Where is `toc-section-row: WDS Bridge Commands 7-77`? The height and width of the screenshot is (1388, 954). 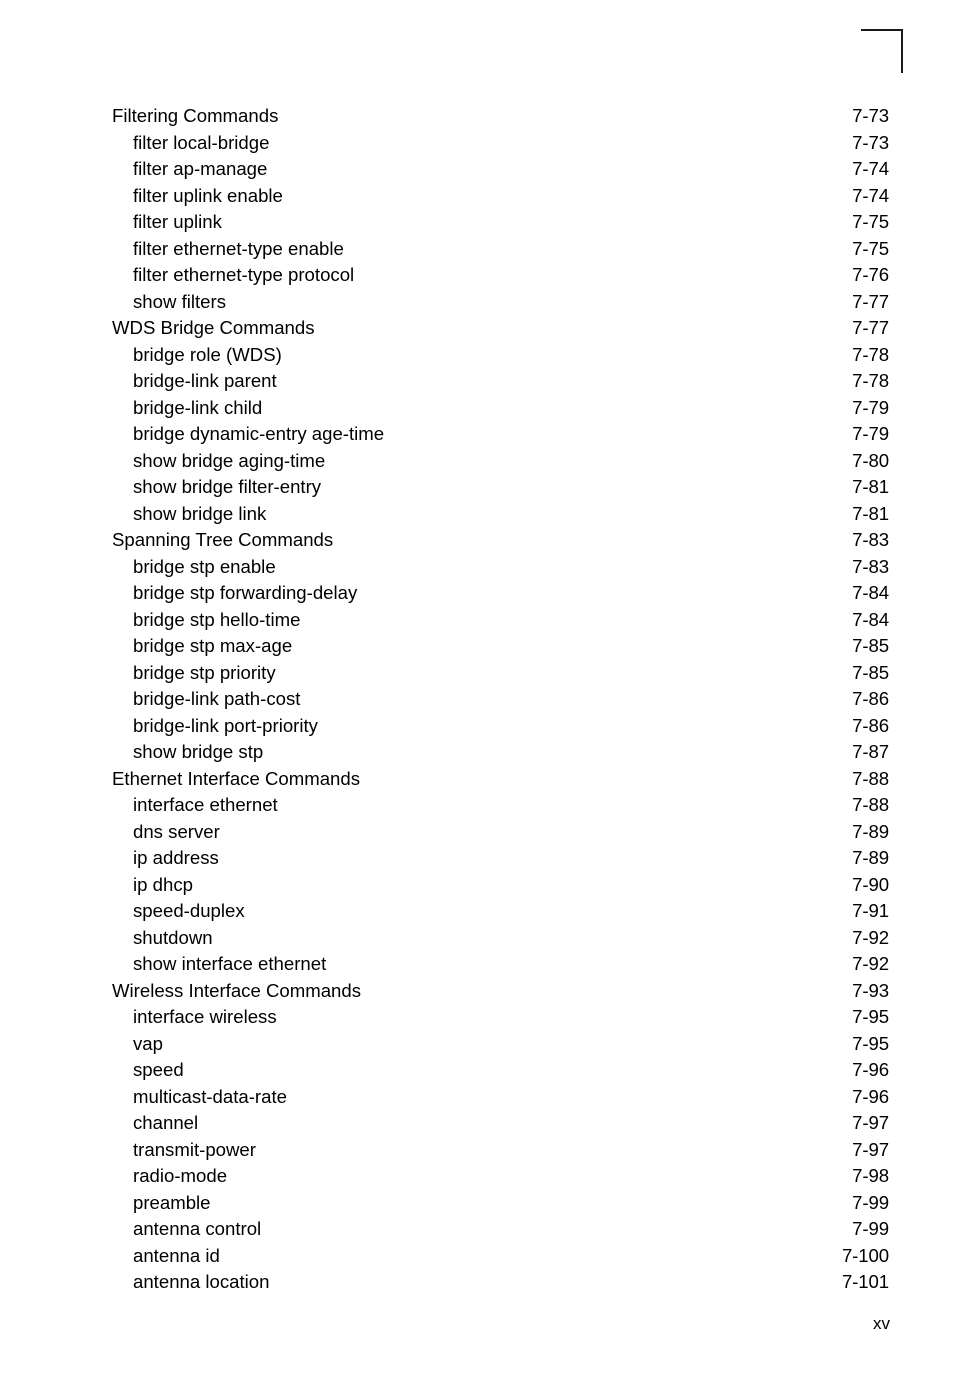
toc-section-row: WDS Bridge Commands 7-77 is located at coordinates (500, 328).